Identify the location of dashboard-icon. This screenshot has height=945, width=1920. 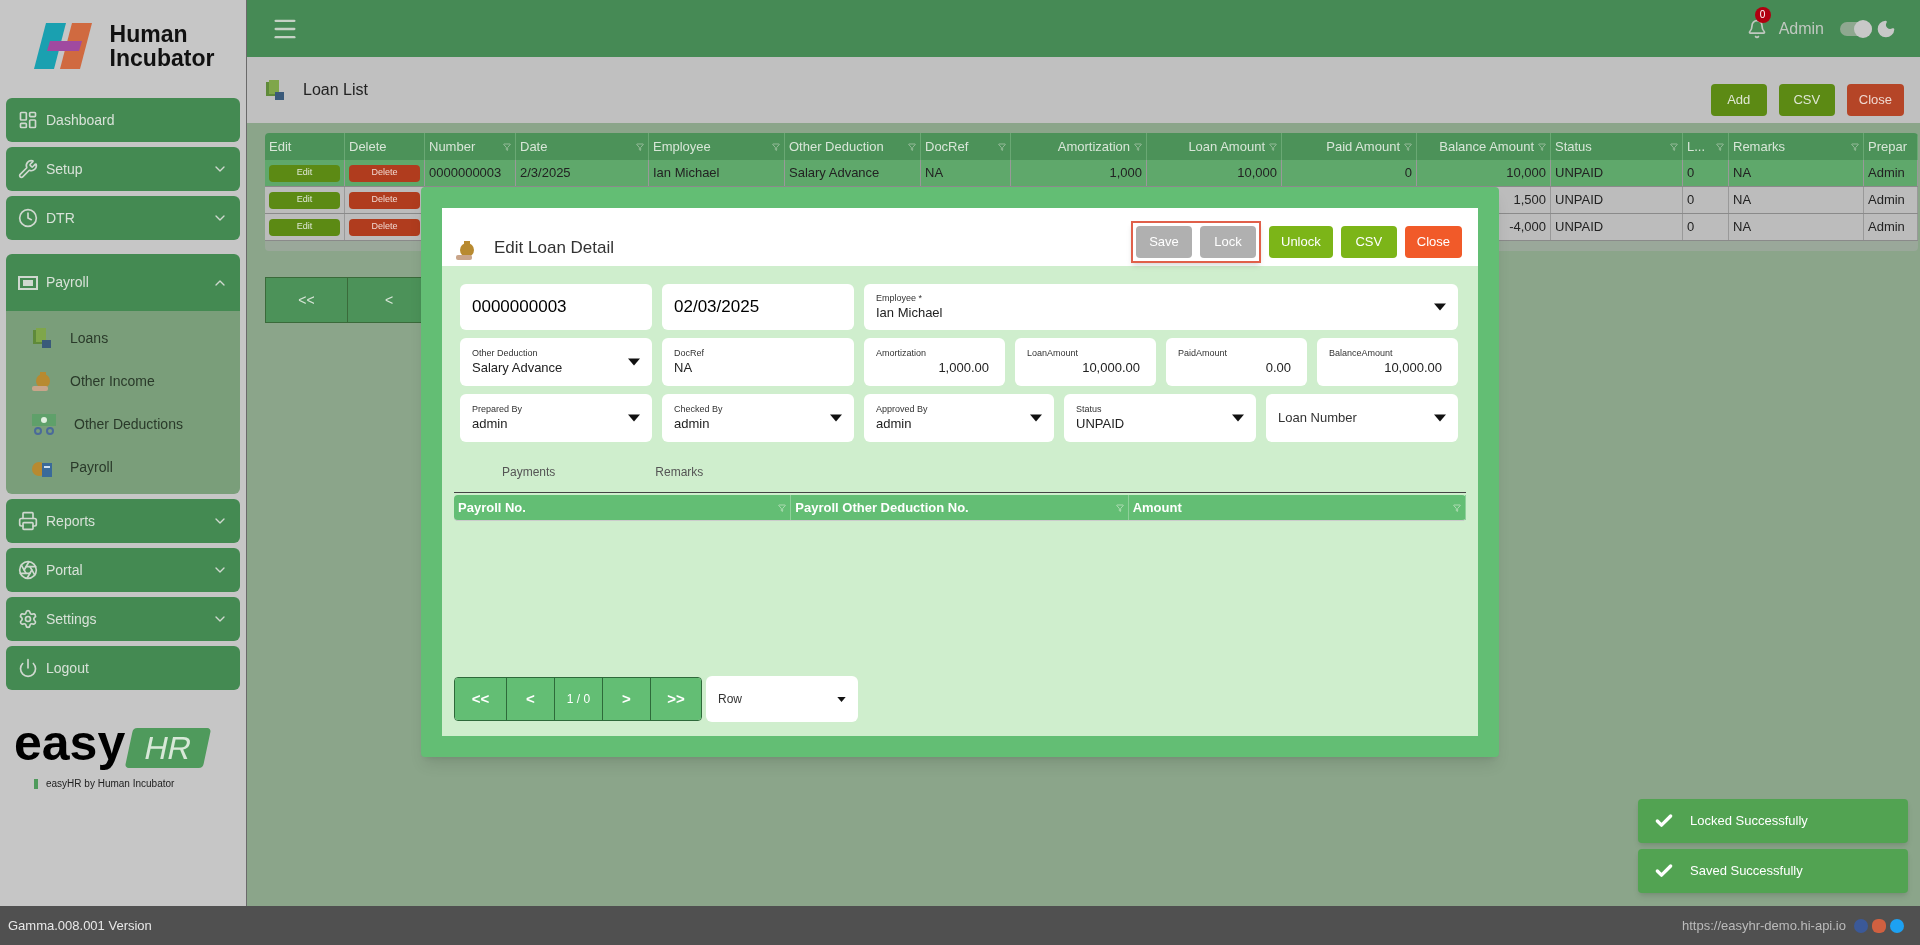
(28, 120).